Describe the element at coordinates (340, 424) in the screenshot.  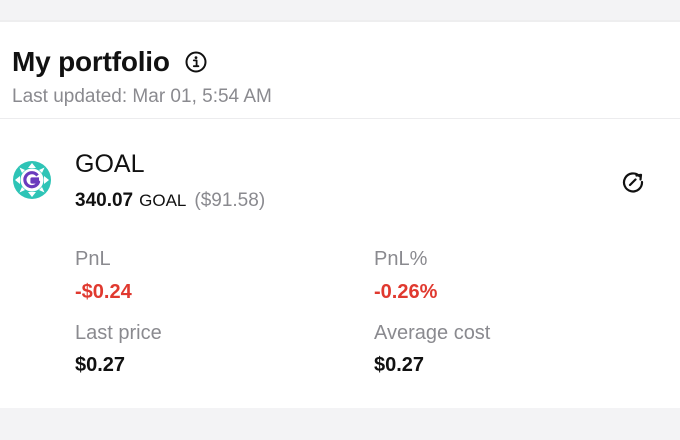
I see `bottom-spacer` at that location.